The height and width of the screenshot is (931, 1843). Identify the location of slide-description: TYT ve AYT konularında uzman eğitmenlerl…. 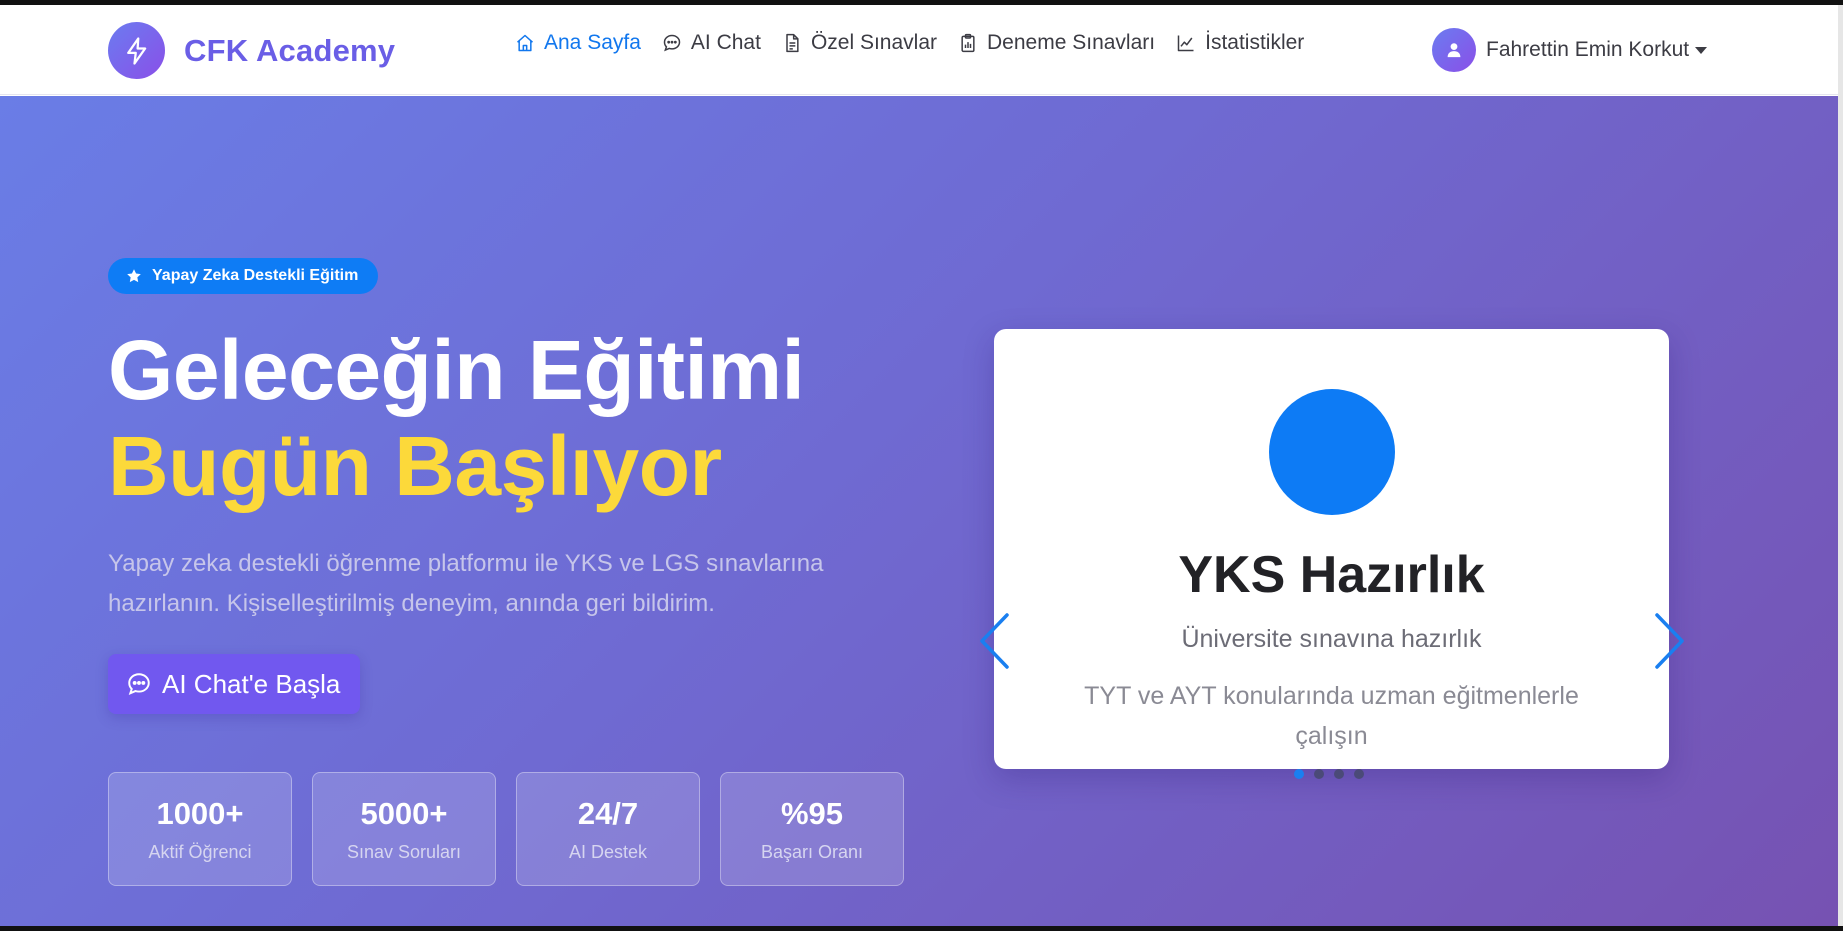
(1331, 716).